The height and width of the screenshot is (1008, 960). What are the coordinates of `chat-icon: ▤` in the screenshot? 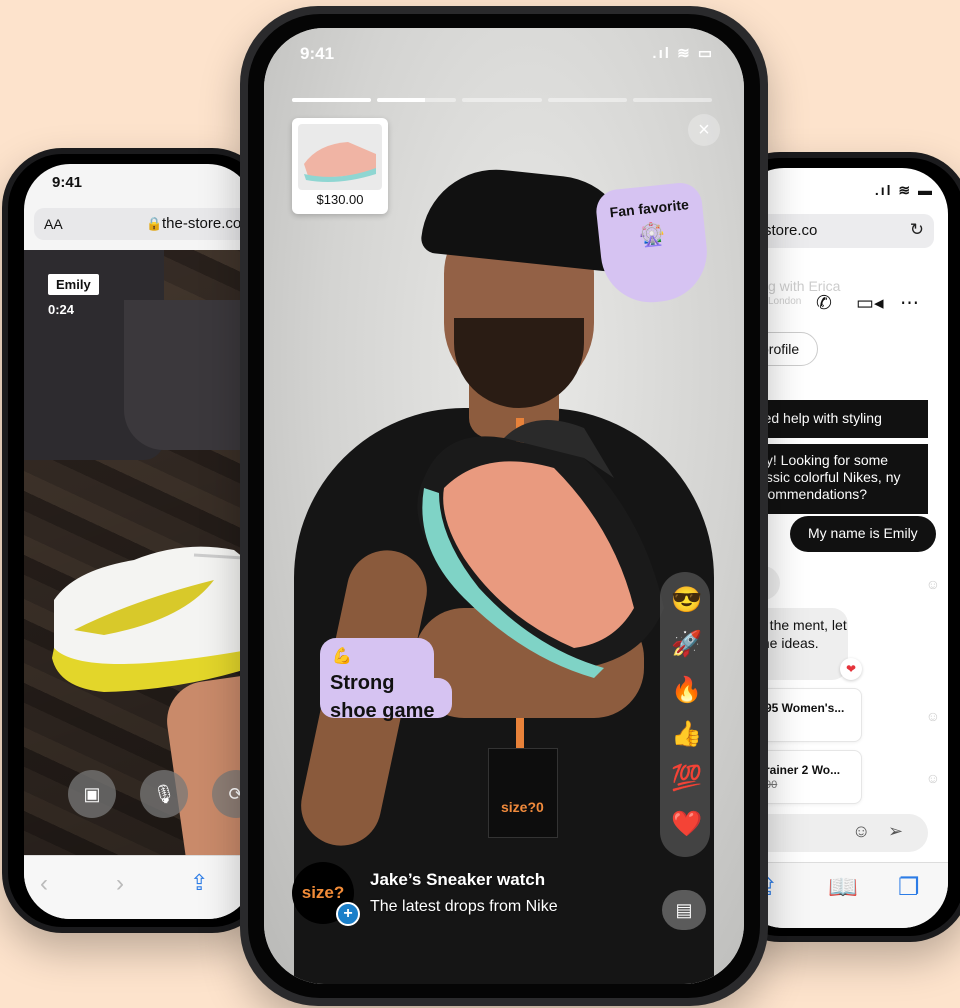 It's located at (684, 910).